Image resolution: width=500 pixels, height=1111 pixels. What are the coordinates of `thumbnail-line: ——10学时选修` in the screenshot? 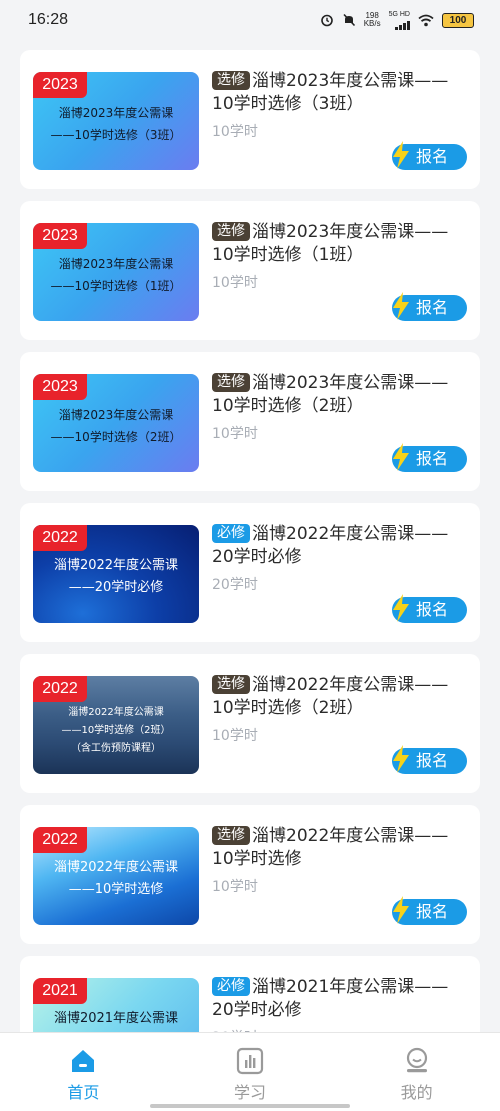 It's located at (116, 889).